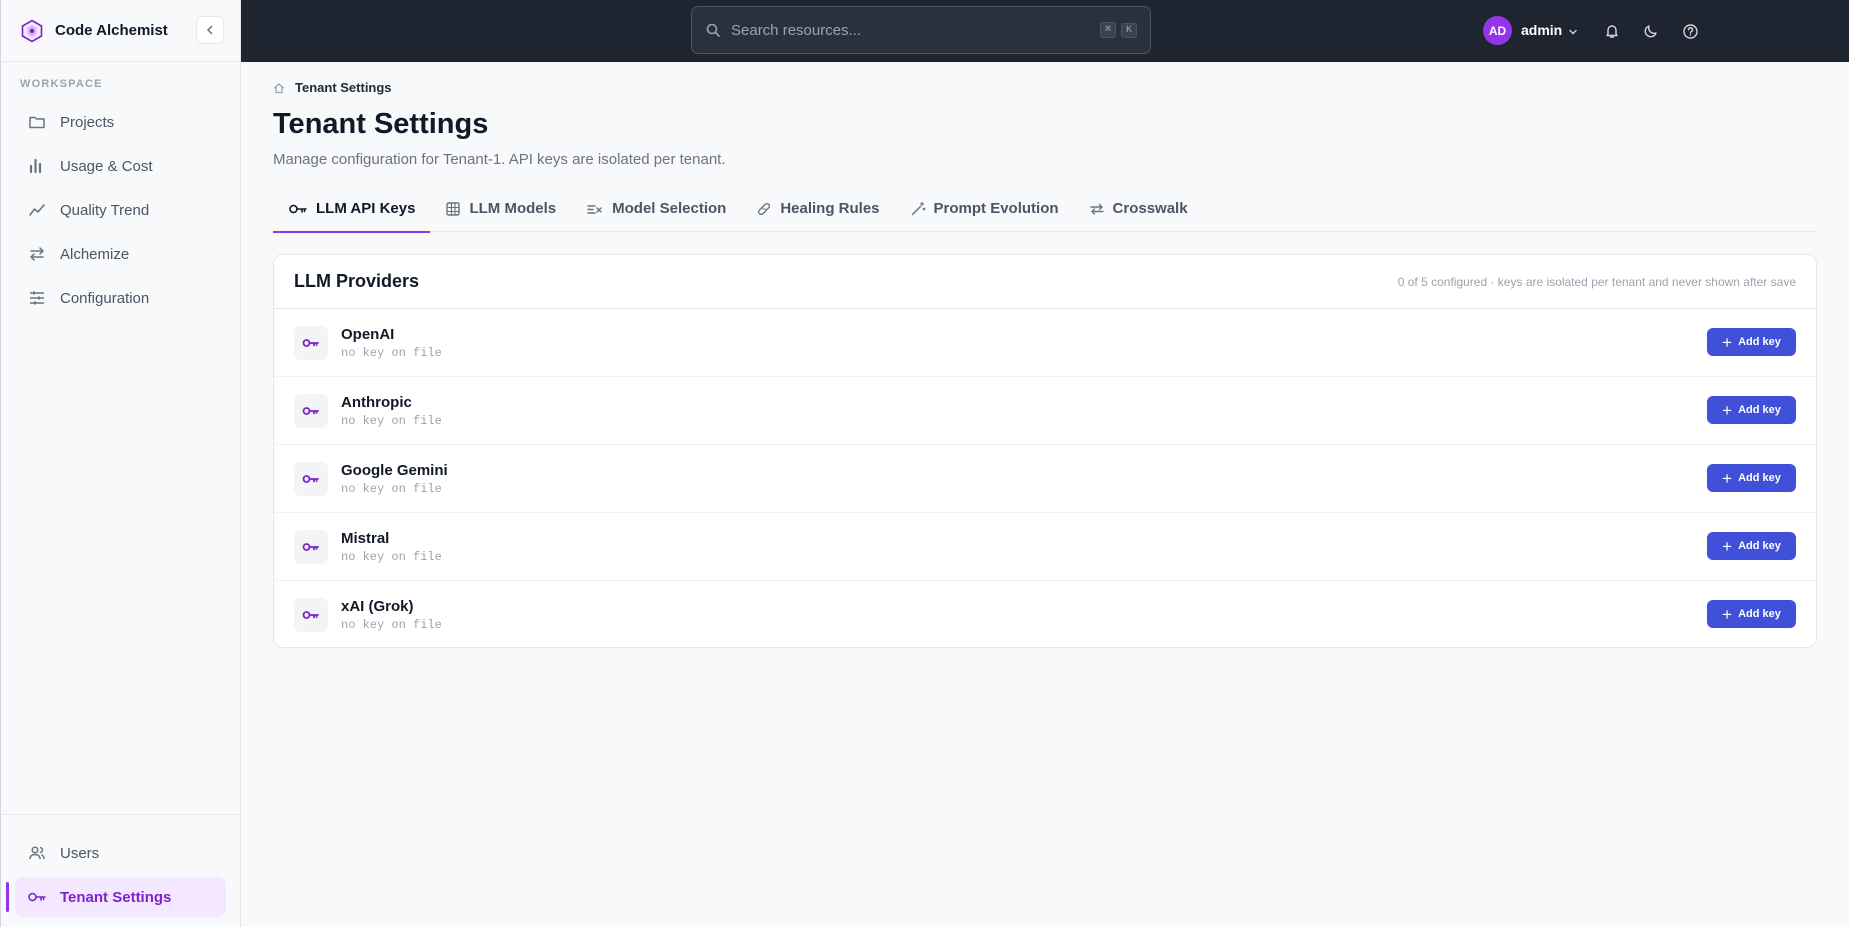  Describe the element at coordinates (377, 606) in the screenshot. I see `provider-name: xAI (Grok)` at that location.